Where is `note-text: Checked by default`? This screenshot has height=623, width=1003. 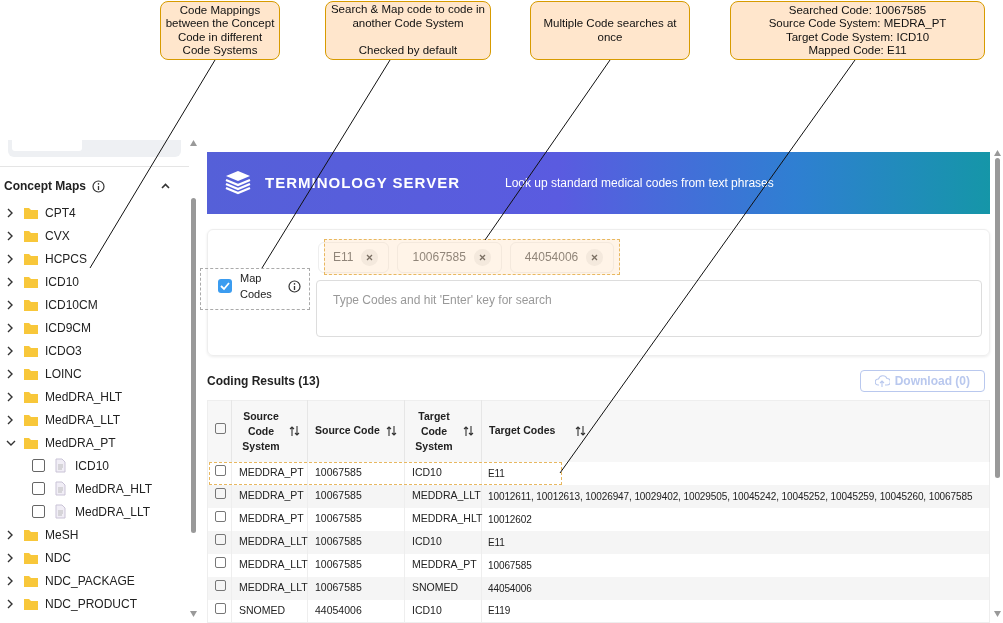 note-text: Checked by default is located at coordinates (408, 51).